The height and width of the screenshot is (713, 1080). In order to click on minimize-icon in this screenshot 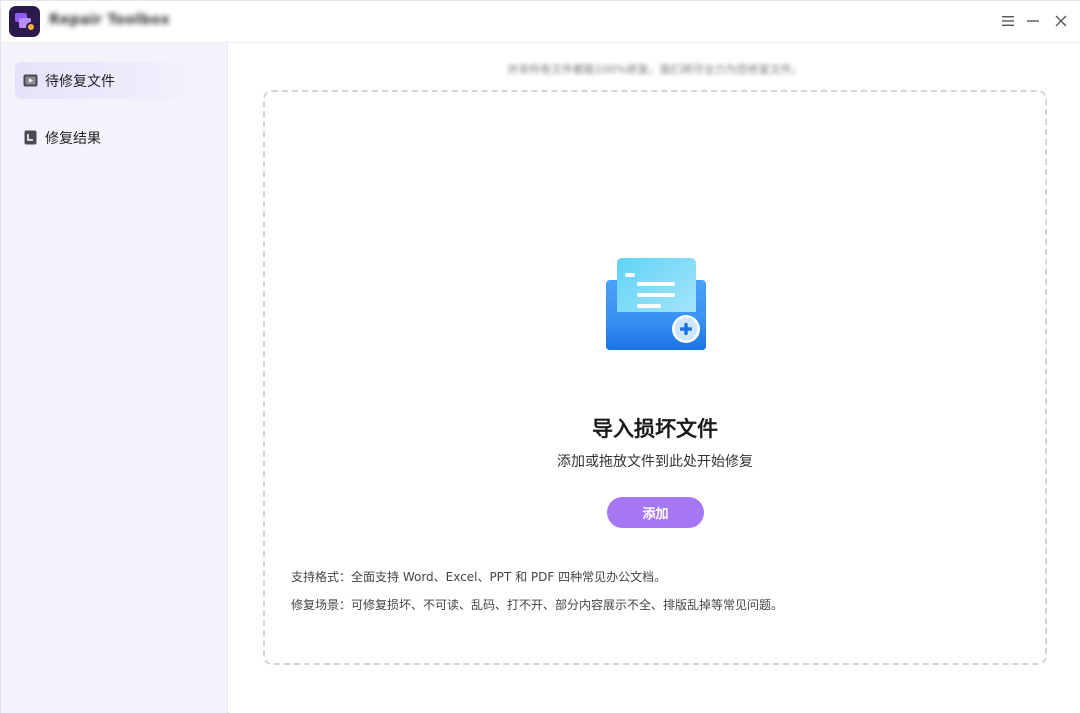, I will do `click(1033, 21)`.